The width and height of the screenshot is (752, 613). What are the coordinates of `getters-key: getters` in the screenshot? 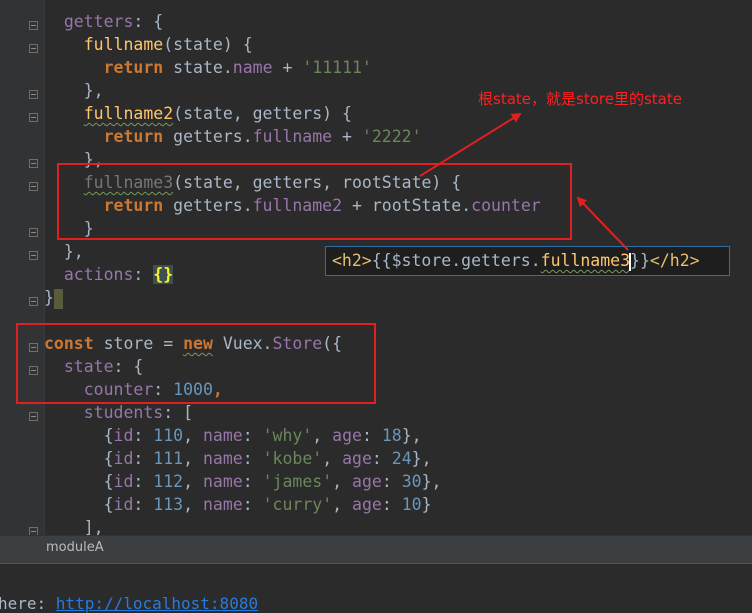 It's located at (98, 21).